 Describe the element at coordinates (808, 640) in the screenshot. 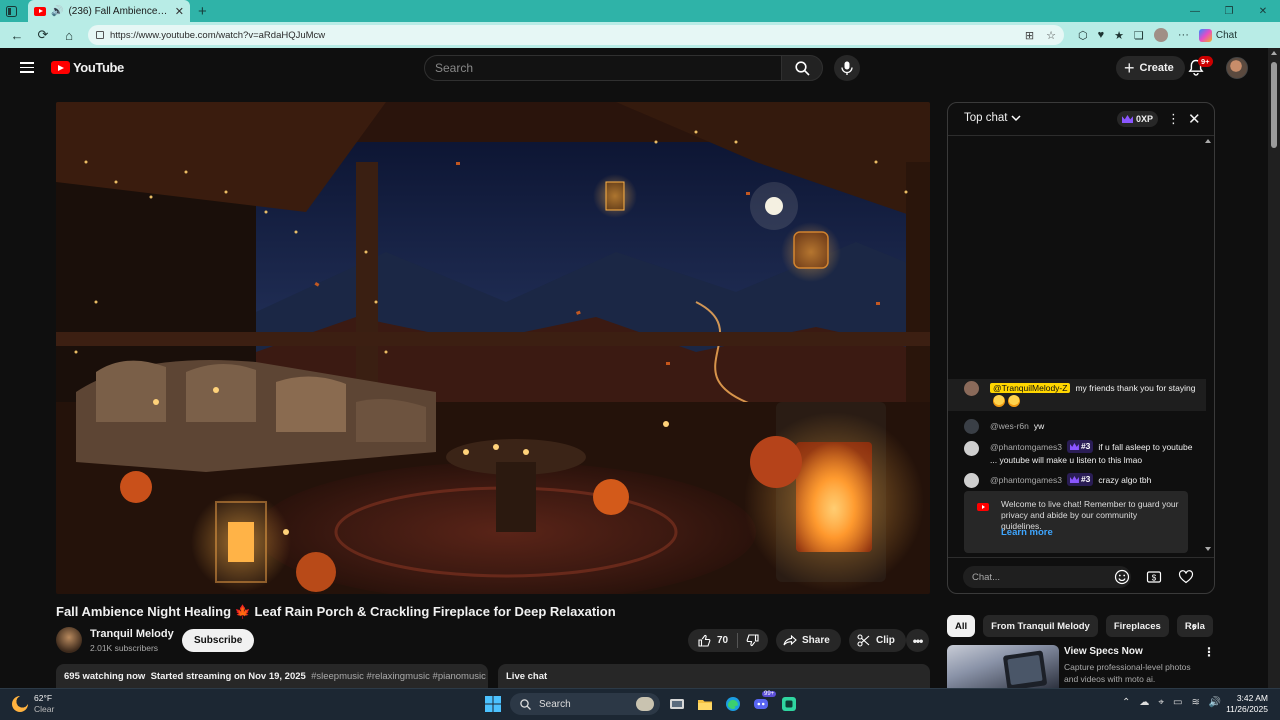

I see `share-button: Share` at that location.